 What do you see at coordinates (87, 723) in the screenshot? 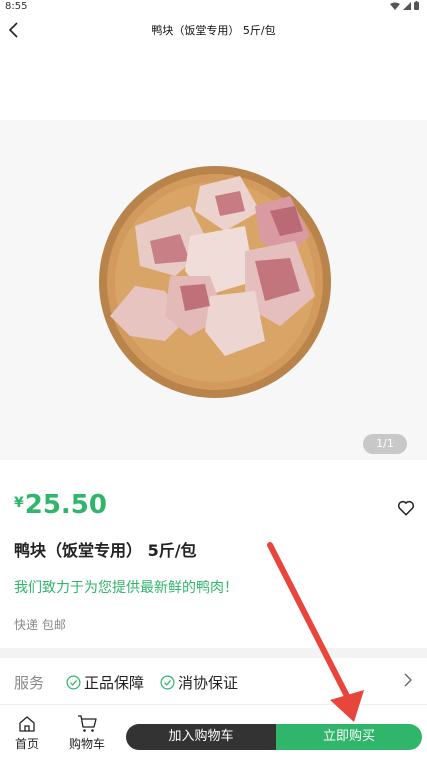
I see `cart-icon` at bounding box center [87, 723].